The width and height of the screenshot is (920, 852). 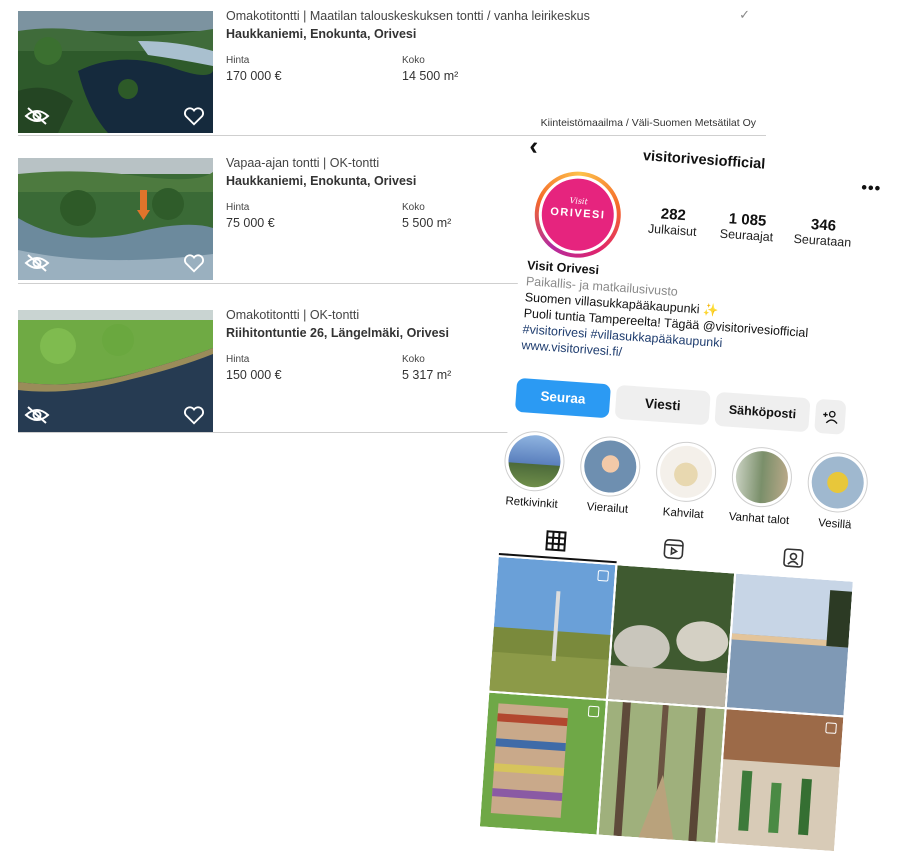 I want to click on stat-following: 346 Seurataan, so click(x=823, y=232).